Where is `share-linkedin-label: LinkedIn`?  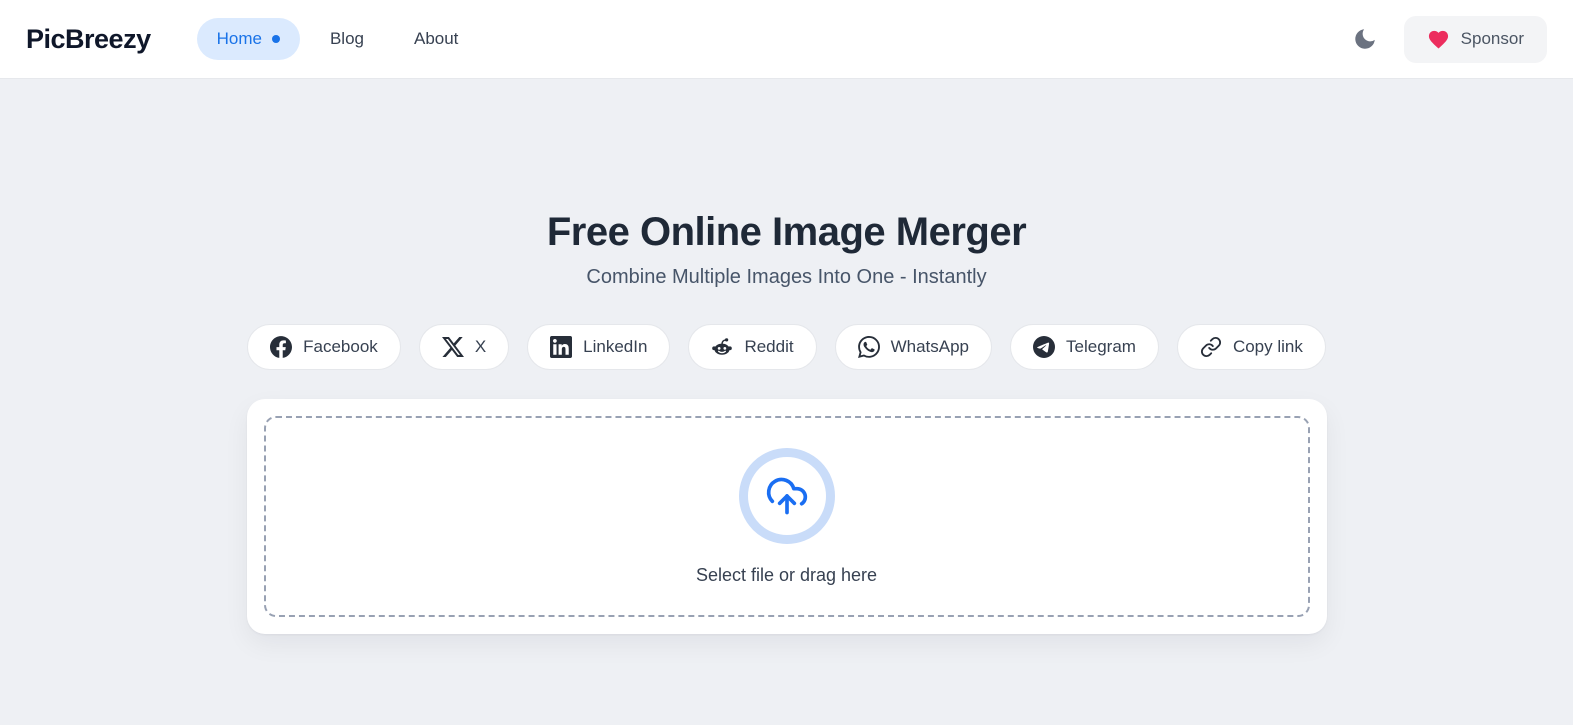 share-linkedin-label: LinkedIn is located at coordinates (615, 346).